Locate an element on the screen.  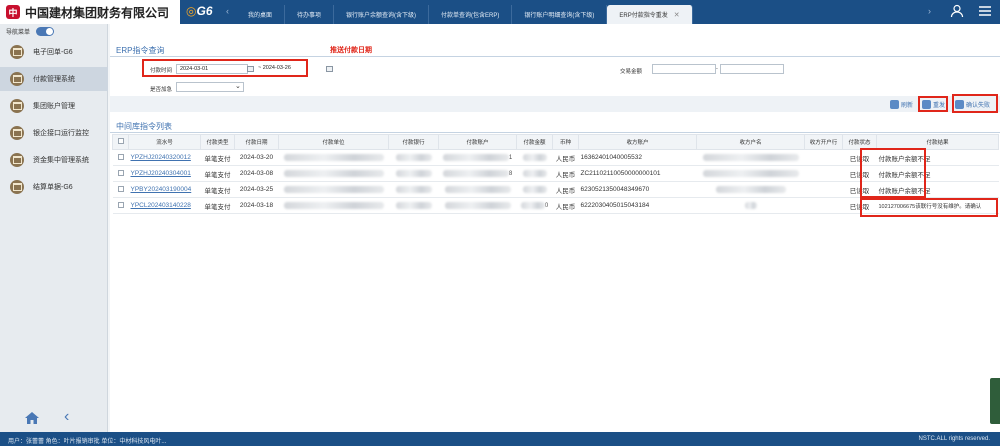
serial-link: YPZHJ20240320012 is located at coordinates (164, 157).